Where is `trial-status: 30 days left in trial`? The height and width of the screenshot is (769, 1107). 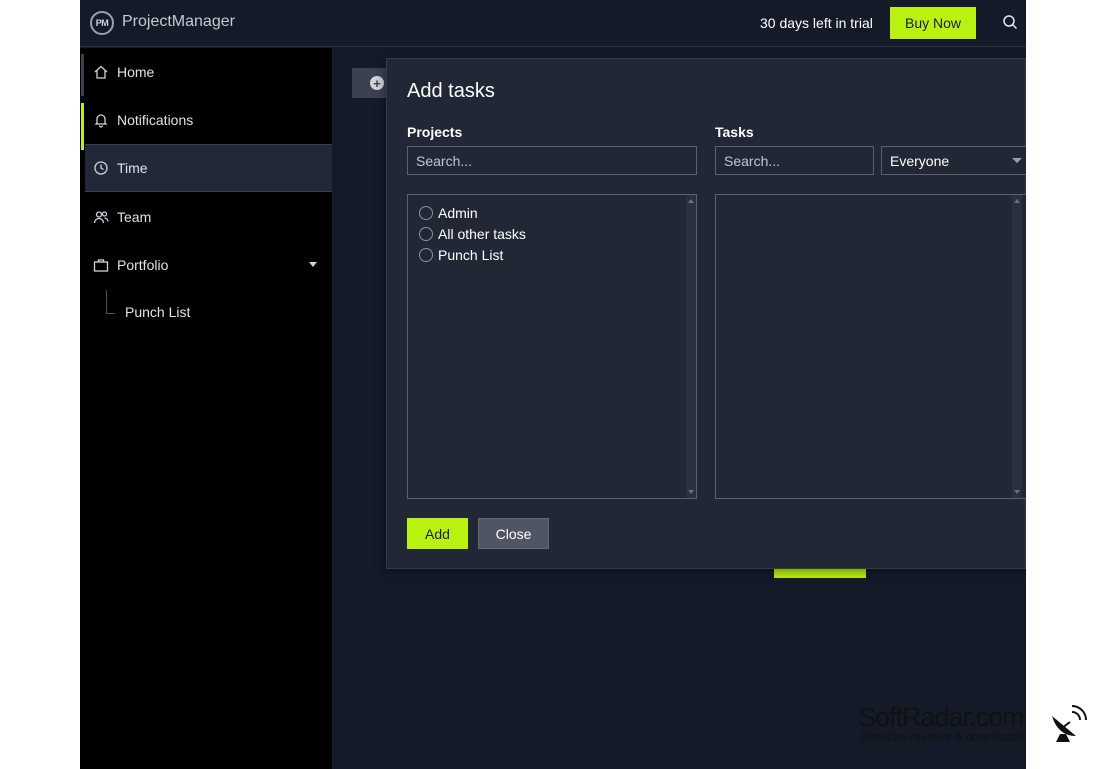
trial-status: 30 days left in trial is located at coordinates (816, 23).